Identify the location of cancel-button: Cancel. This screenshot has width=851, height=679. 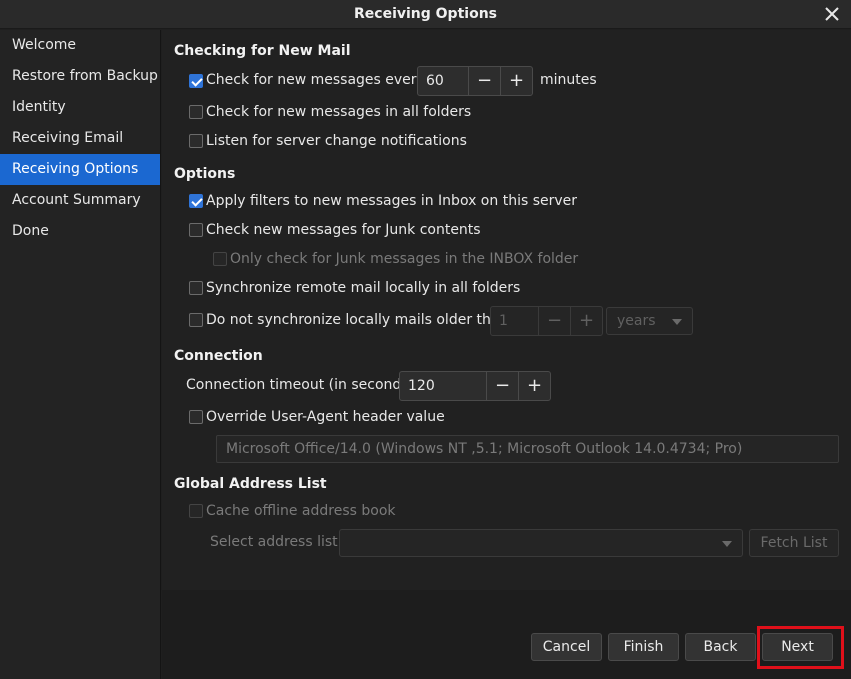
(566, 647).